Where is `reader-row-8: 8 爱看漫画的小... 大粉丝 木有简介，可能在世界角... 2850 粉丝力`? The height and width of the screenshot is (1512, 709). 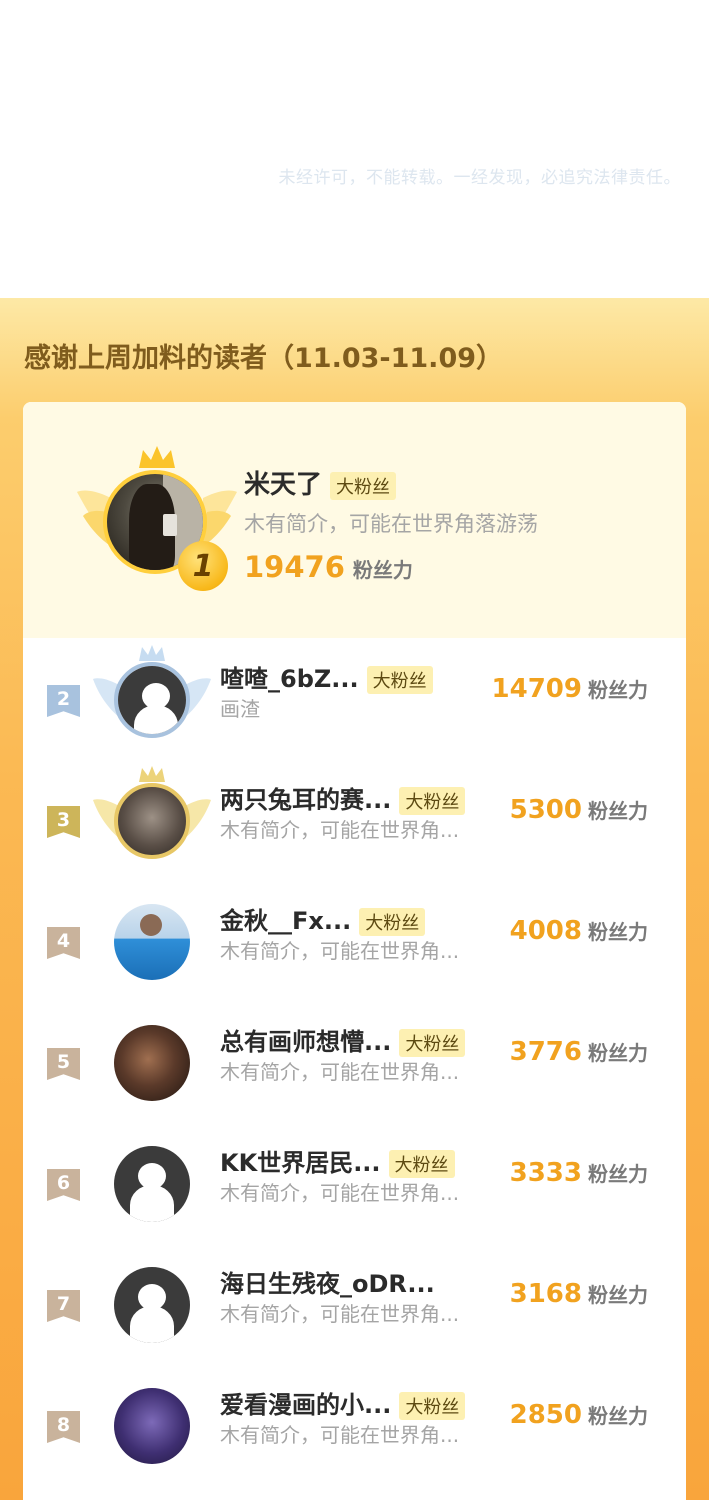
reader-row-8: 8 爱看漫画的小... 大粉丝 木有简介，可能在世界角... 2850 粉丝力 is located at coordinates (354, 1435).